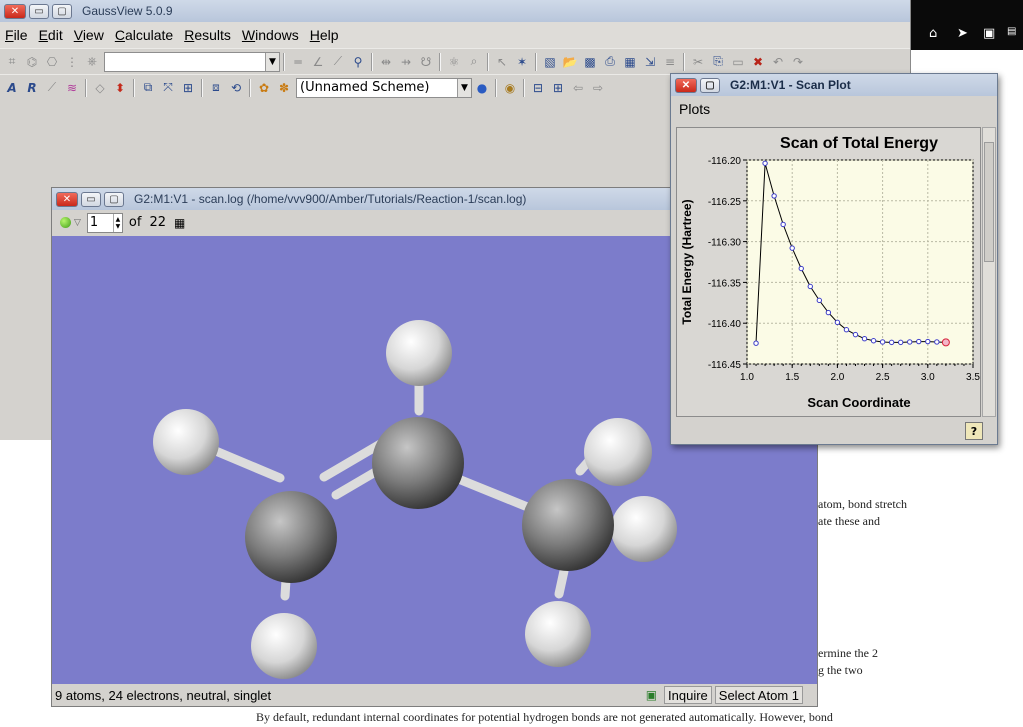  What do you see at coordinates (758, 62) in the screenshot?
I see `delete-icon: ✖` at bounding box center [758, 62].